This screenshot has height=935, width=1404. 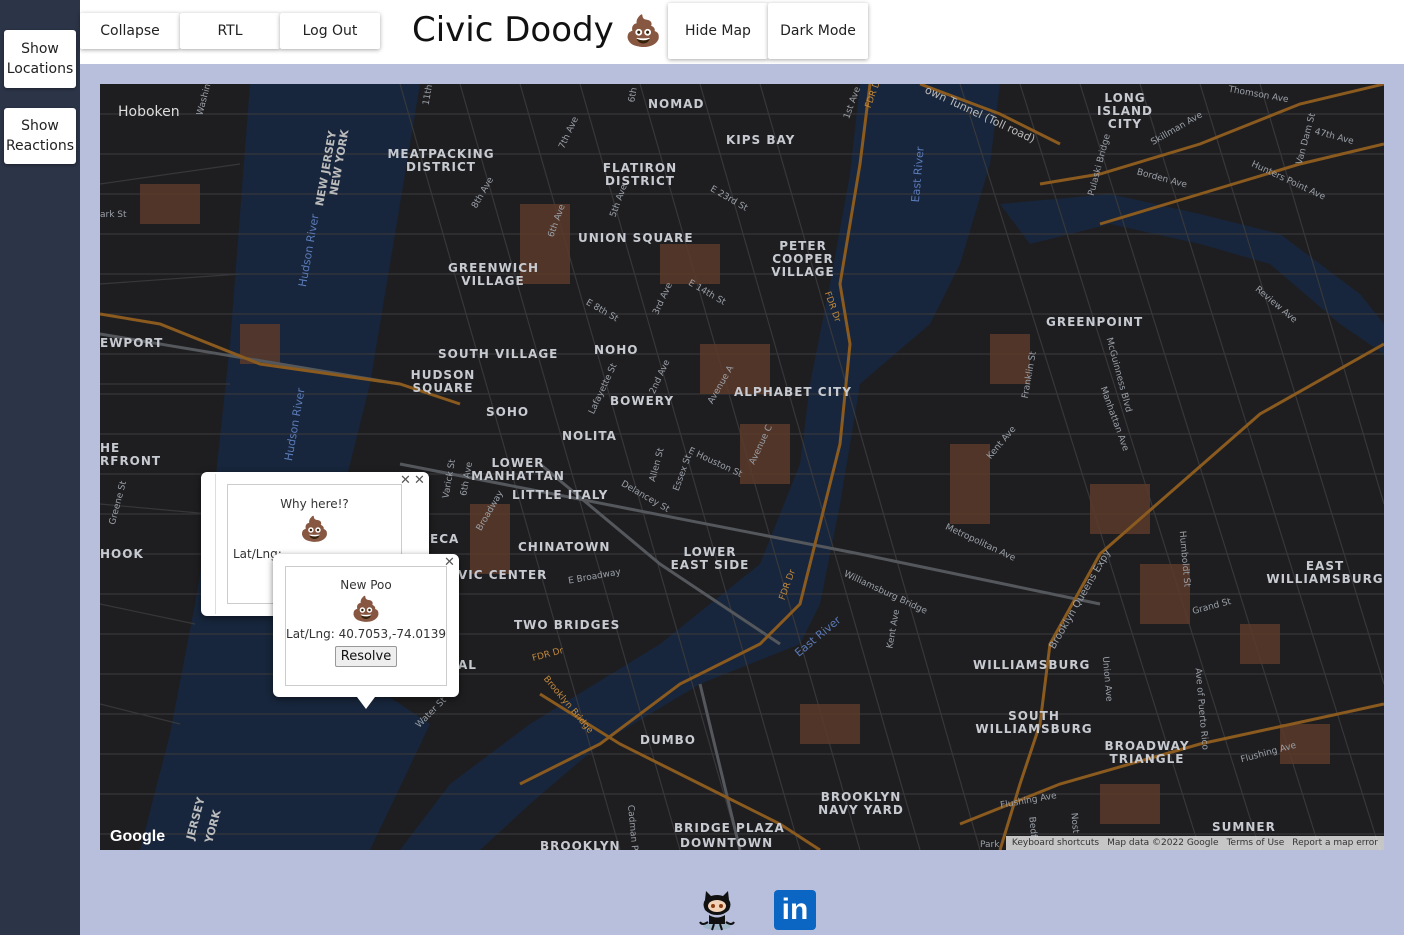 I want to click on show-reactions-button: Show Reactions, so click(x=40, y=136).